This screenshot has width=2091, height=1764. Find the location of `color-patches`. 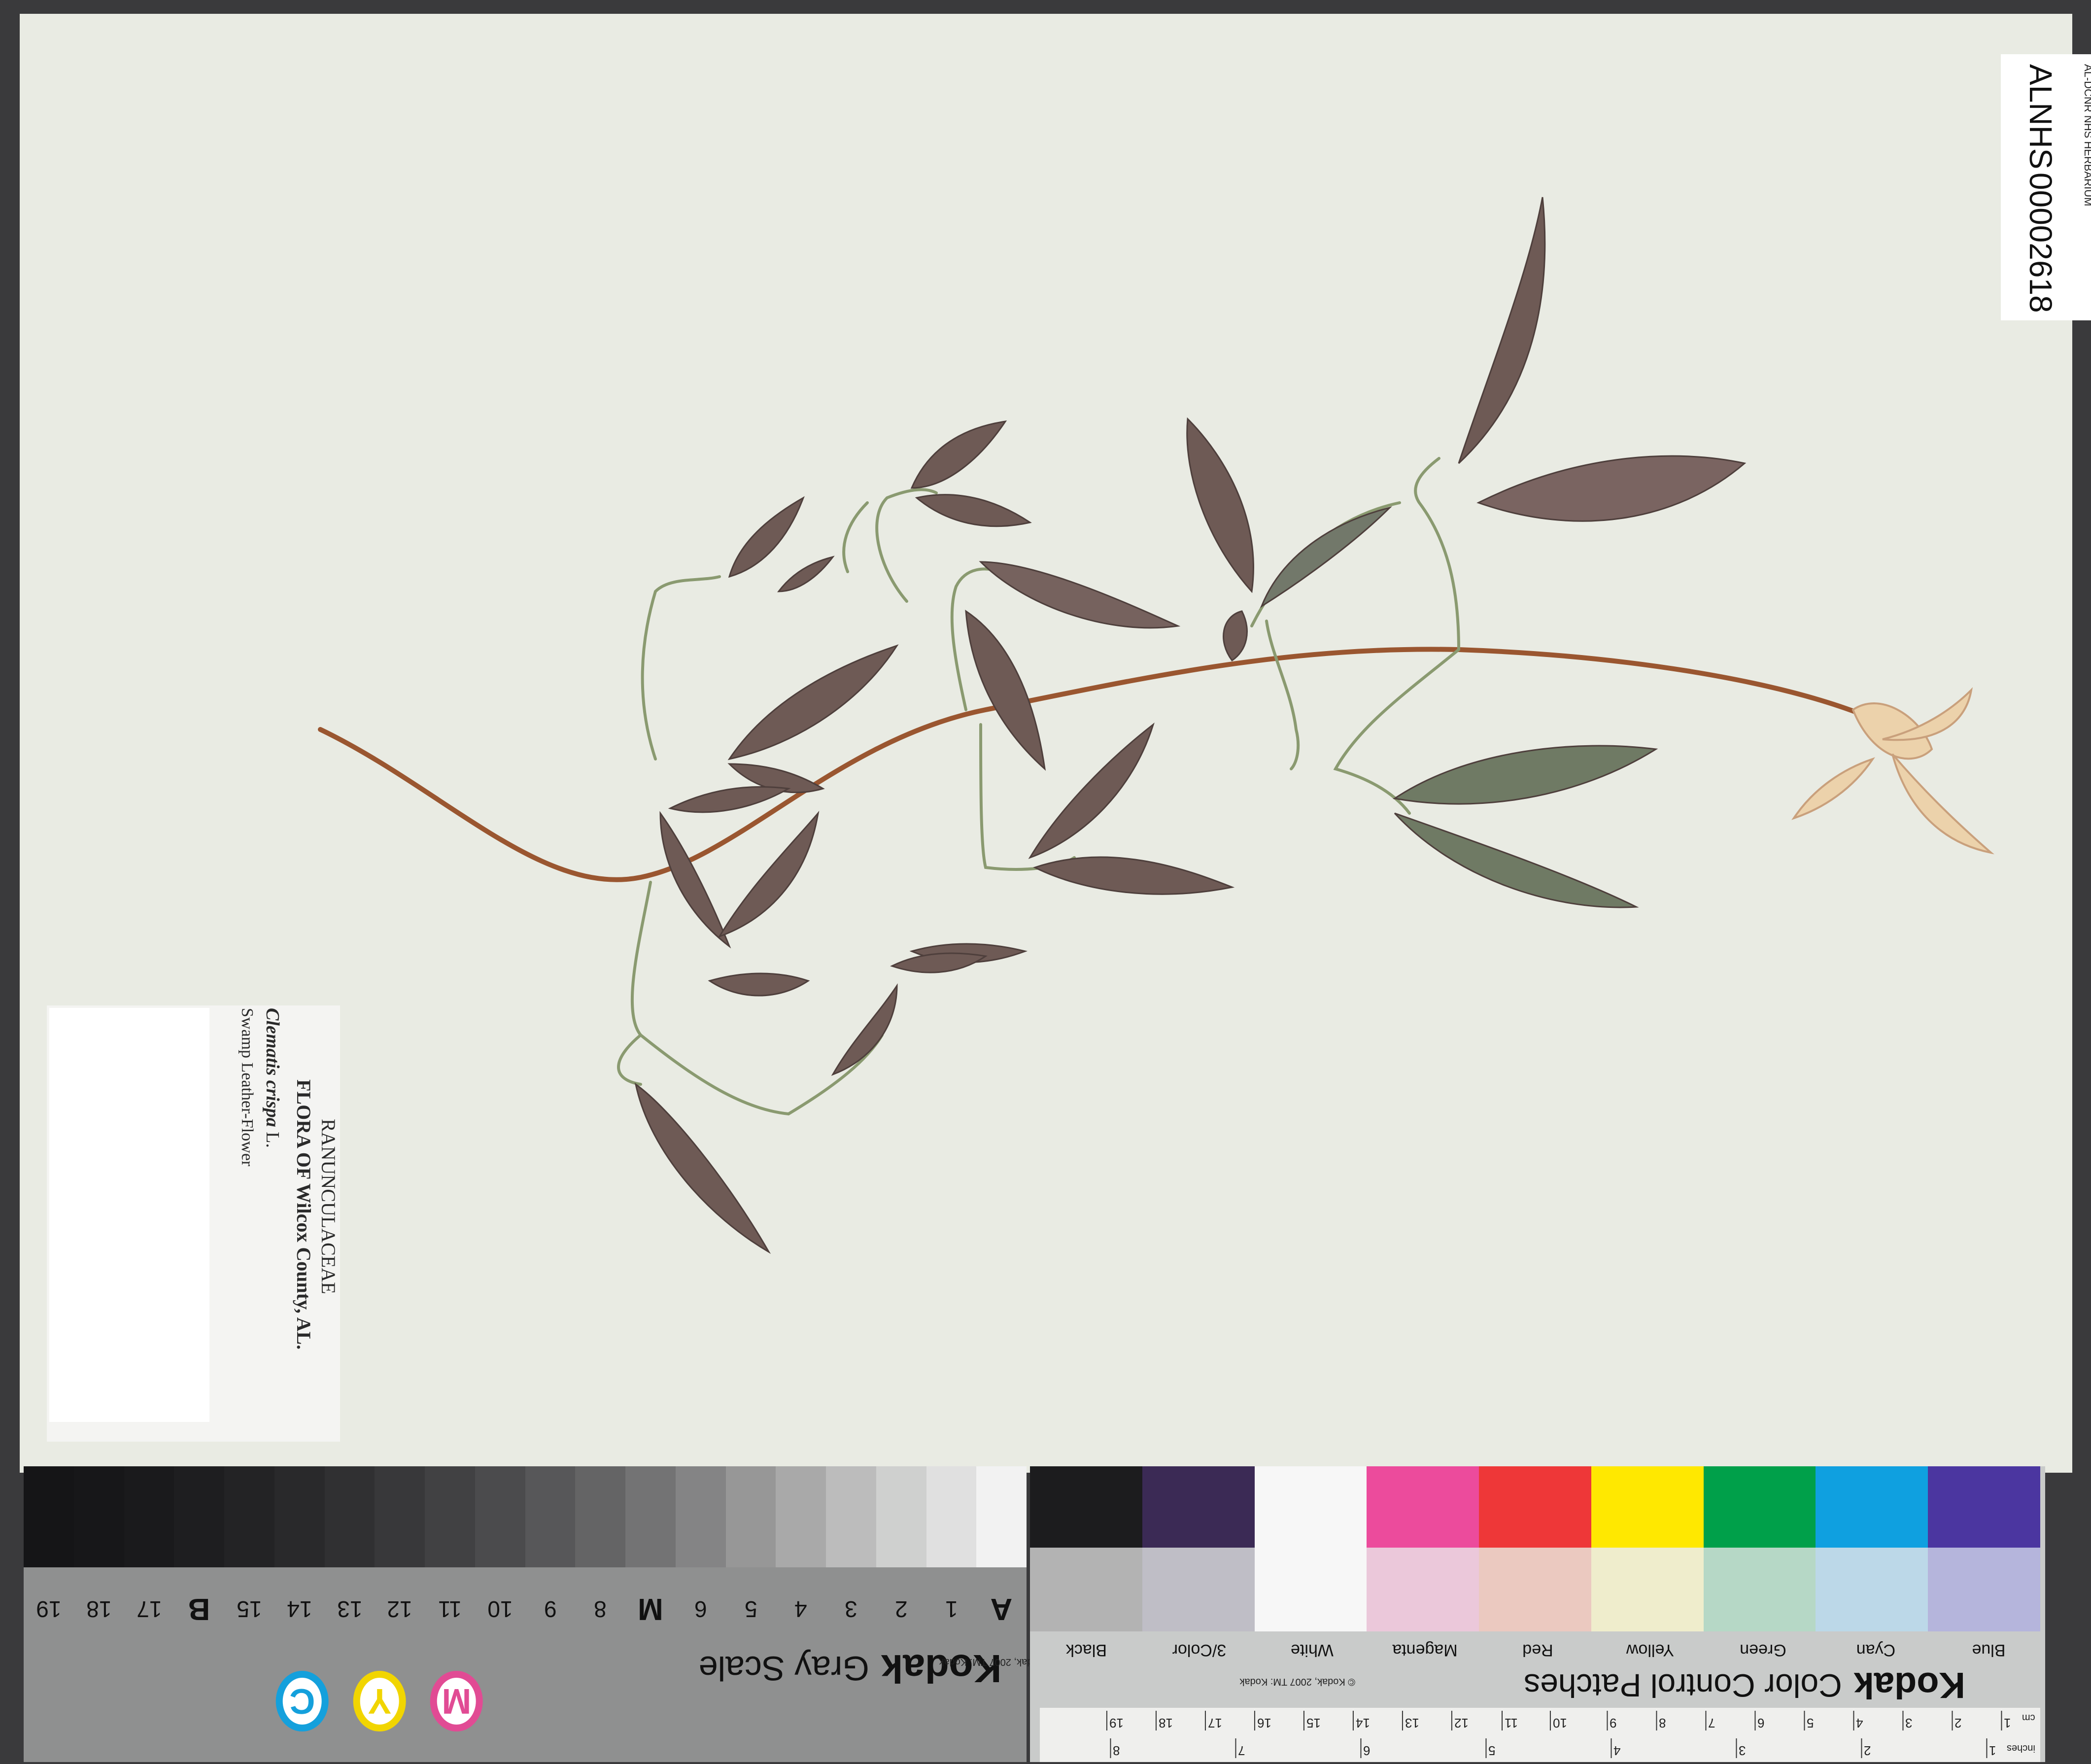

color-patches is located at coordinates (1537, 1550).